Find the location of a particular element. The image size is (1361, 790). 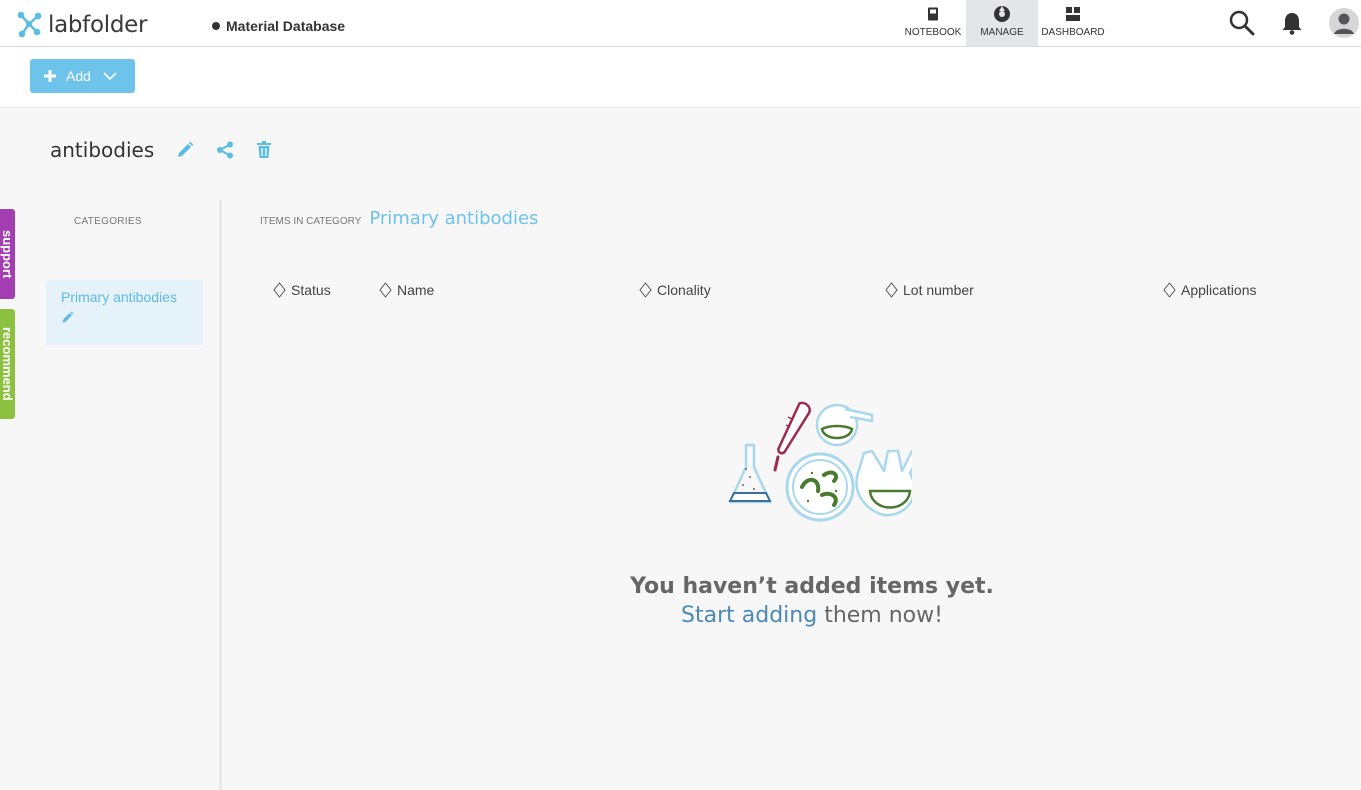

section-dot-icon is located at coordinates (216, 26).